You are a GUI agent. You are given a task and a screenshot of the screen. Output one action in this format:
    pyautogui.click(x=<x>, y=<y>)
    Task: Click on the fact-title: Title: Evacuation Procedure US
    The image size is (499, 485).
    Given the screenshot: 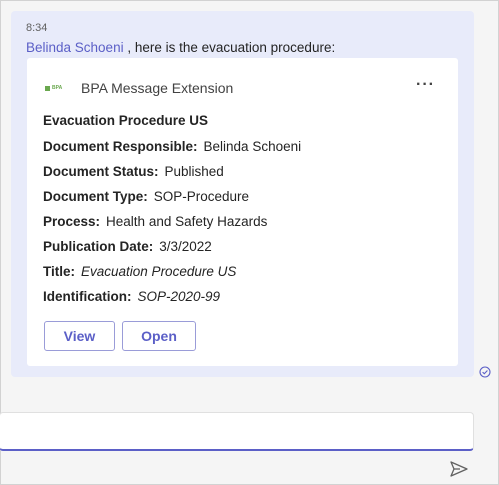 What is the action you would take?
    pyautogui.click(x=139, y=271)
    